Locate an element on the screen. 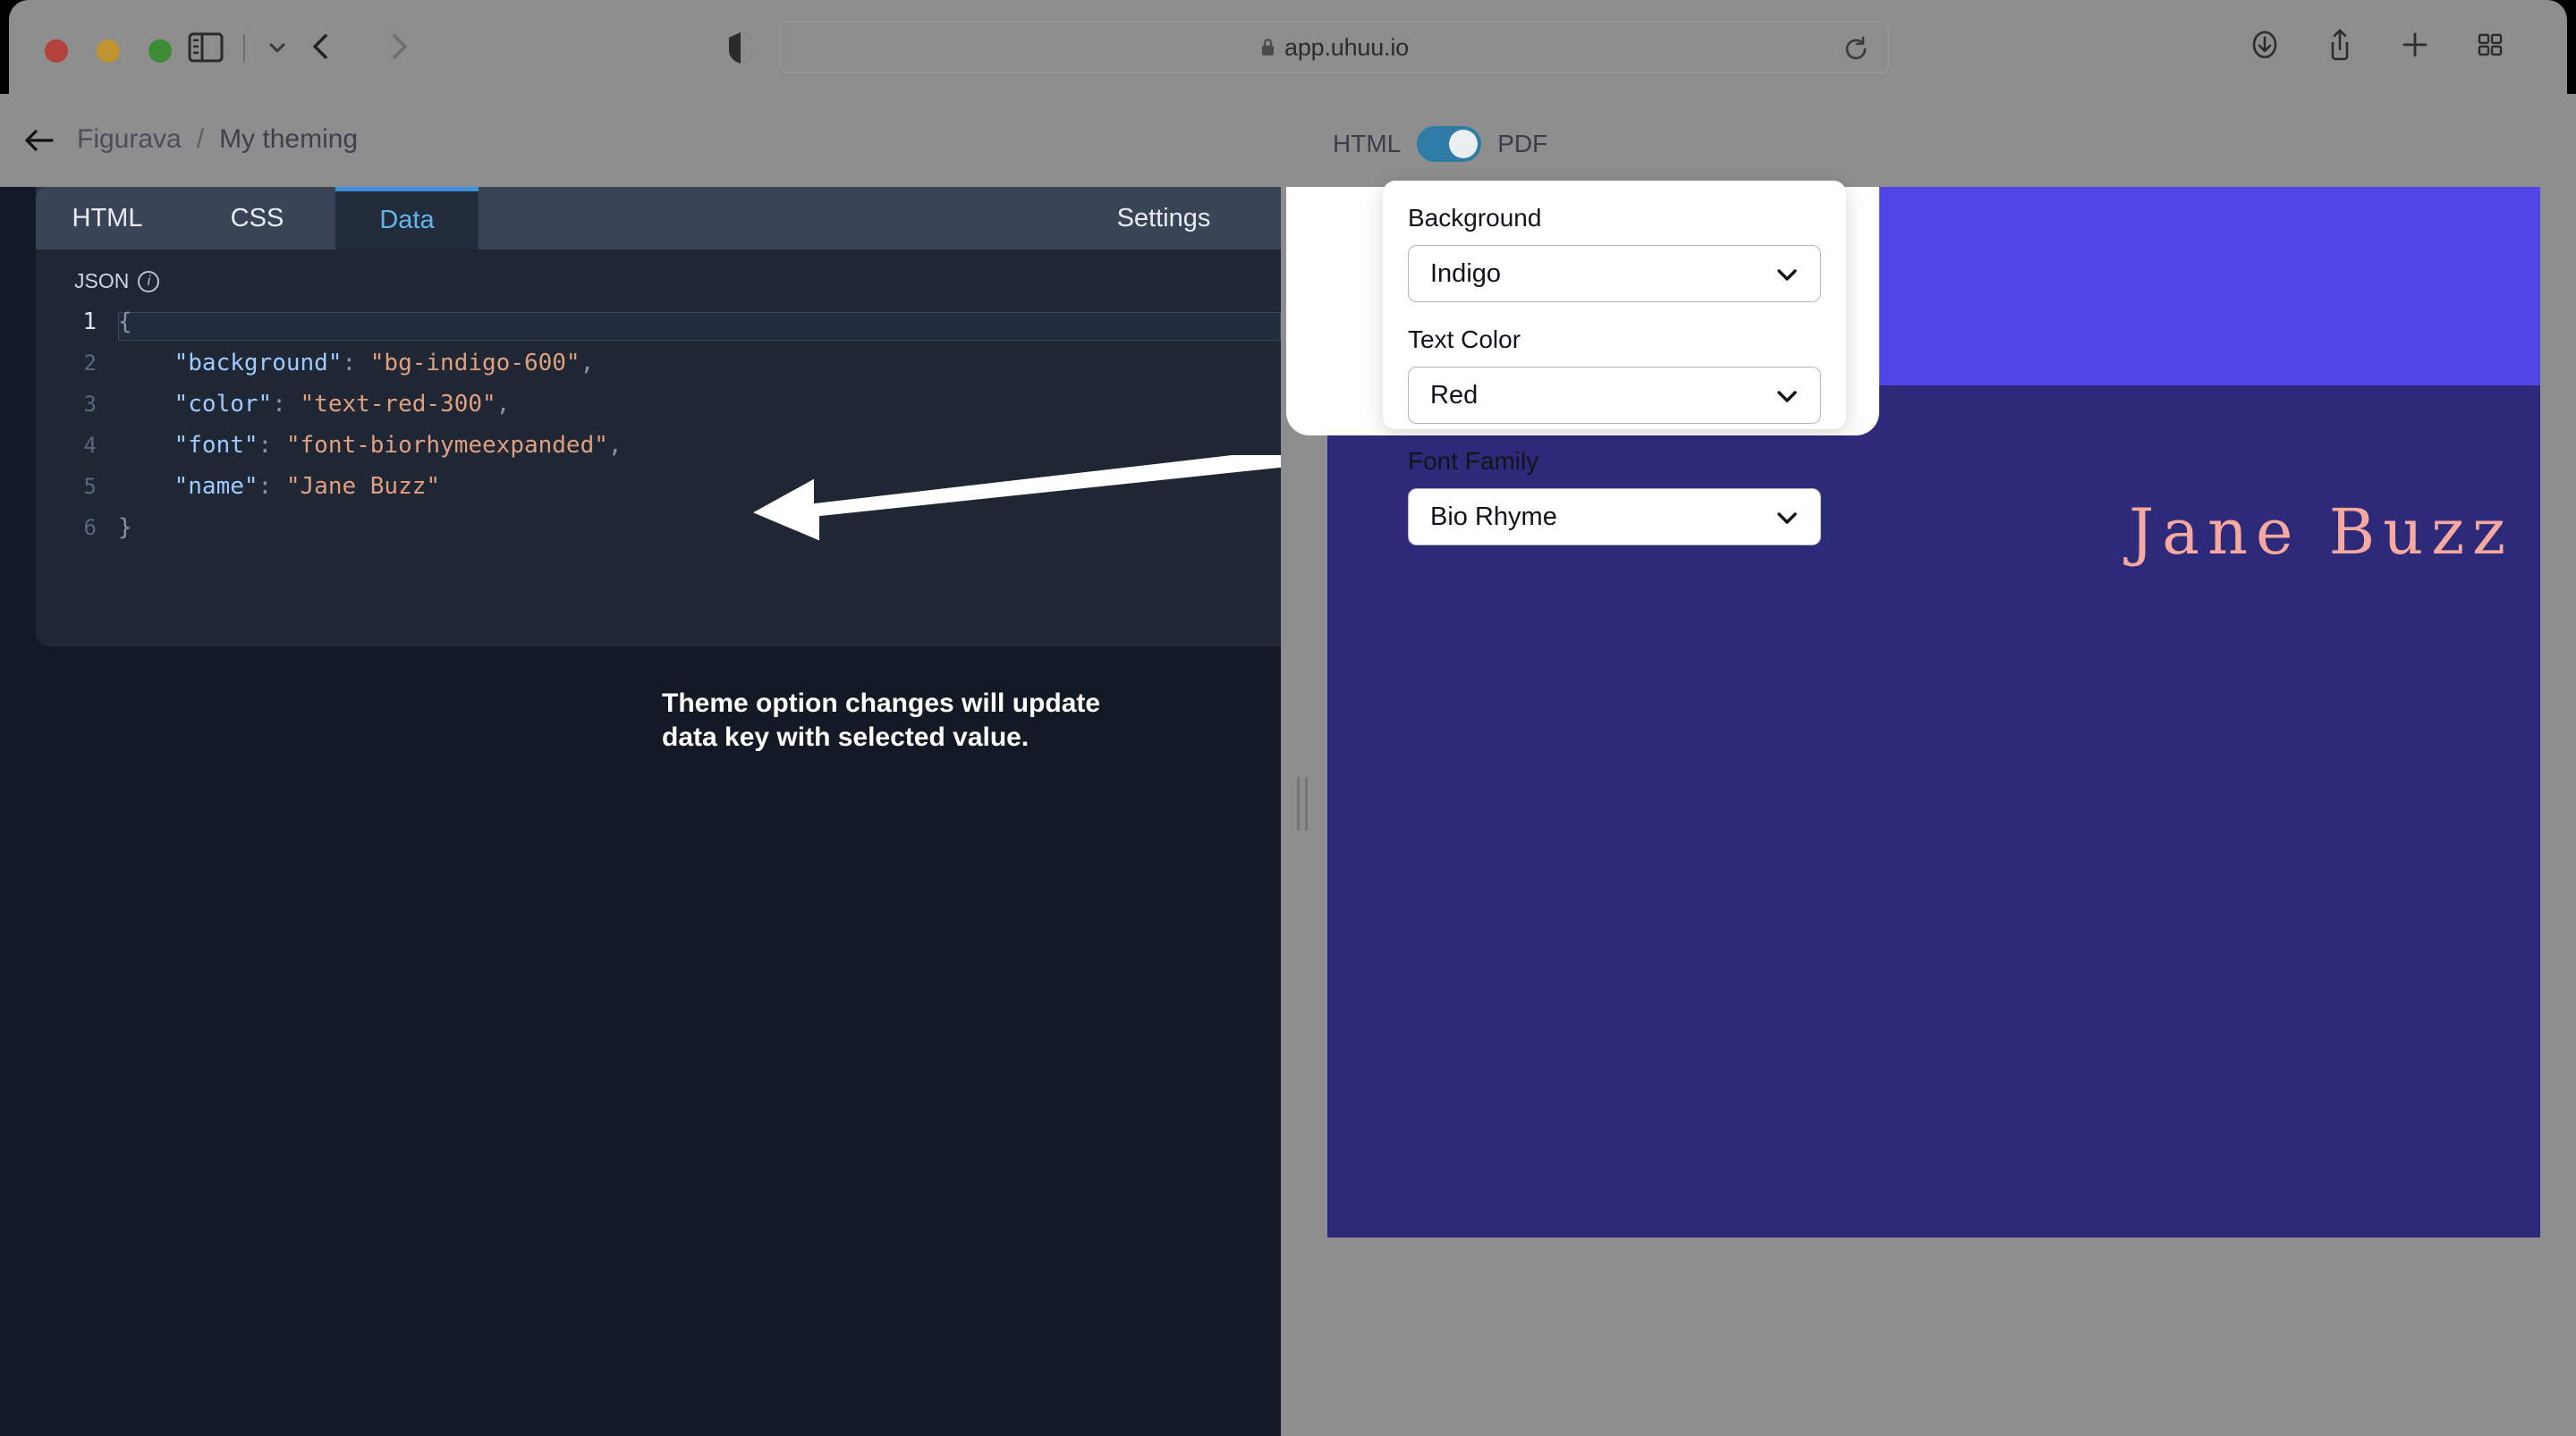 This screenshot has width=2576, height=1436. tab-css: CSS is located at coordinates (257, 218).